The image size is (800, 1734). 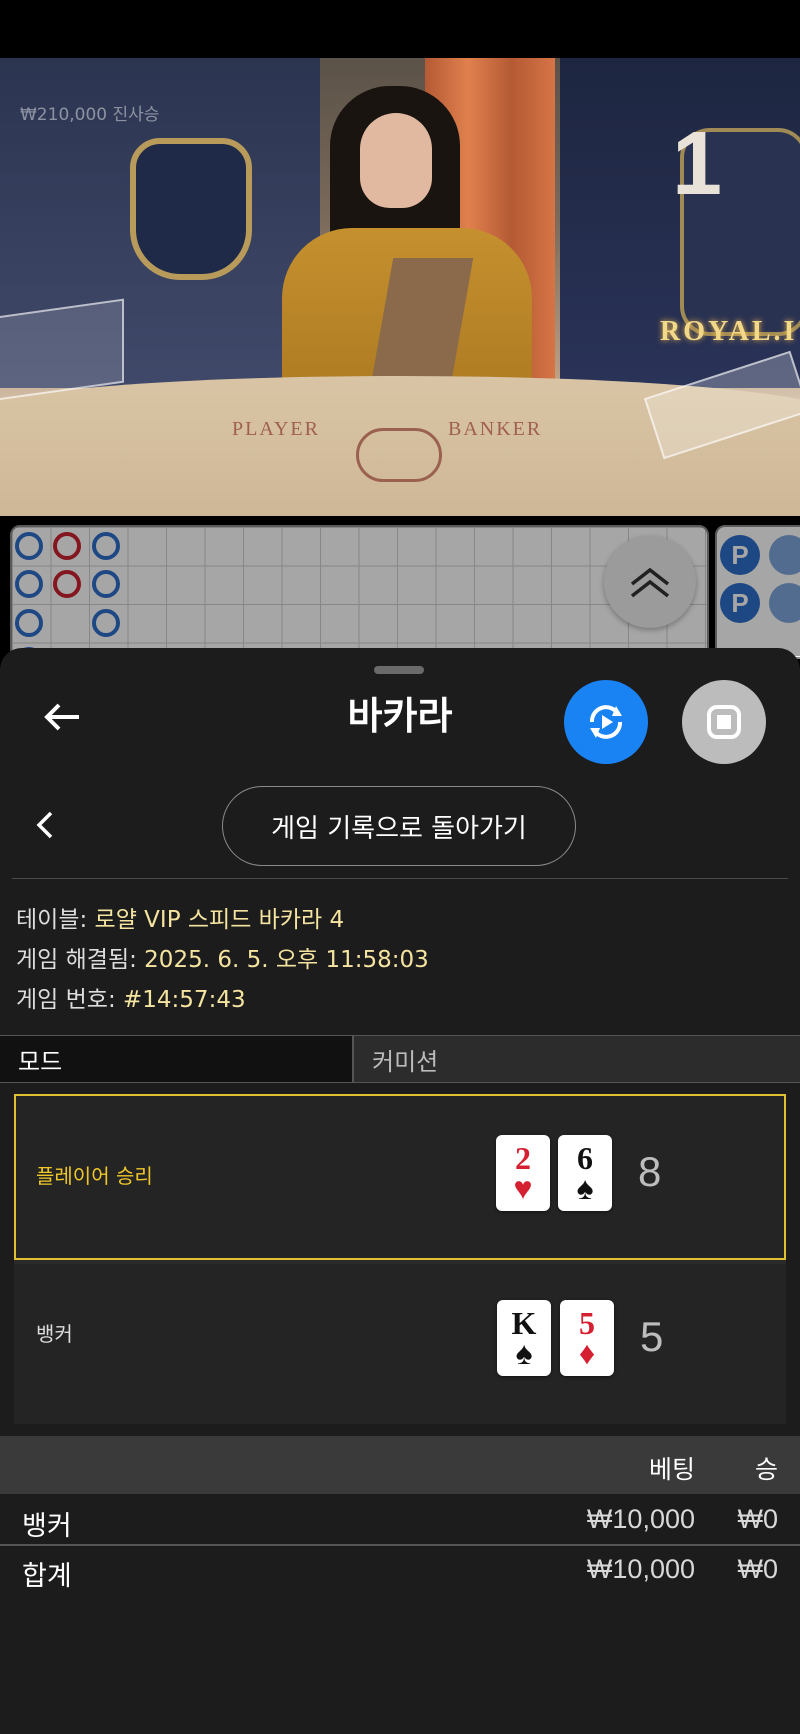 I want to click on info-table: 테이블: 로얄 VIP 스피드 바카라 4, so click(x=180, y=917).